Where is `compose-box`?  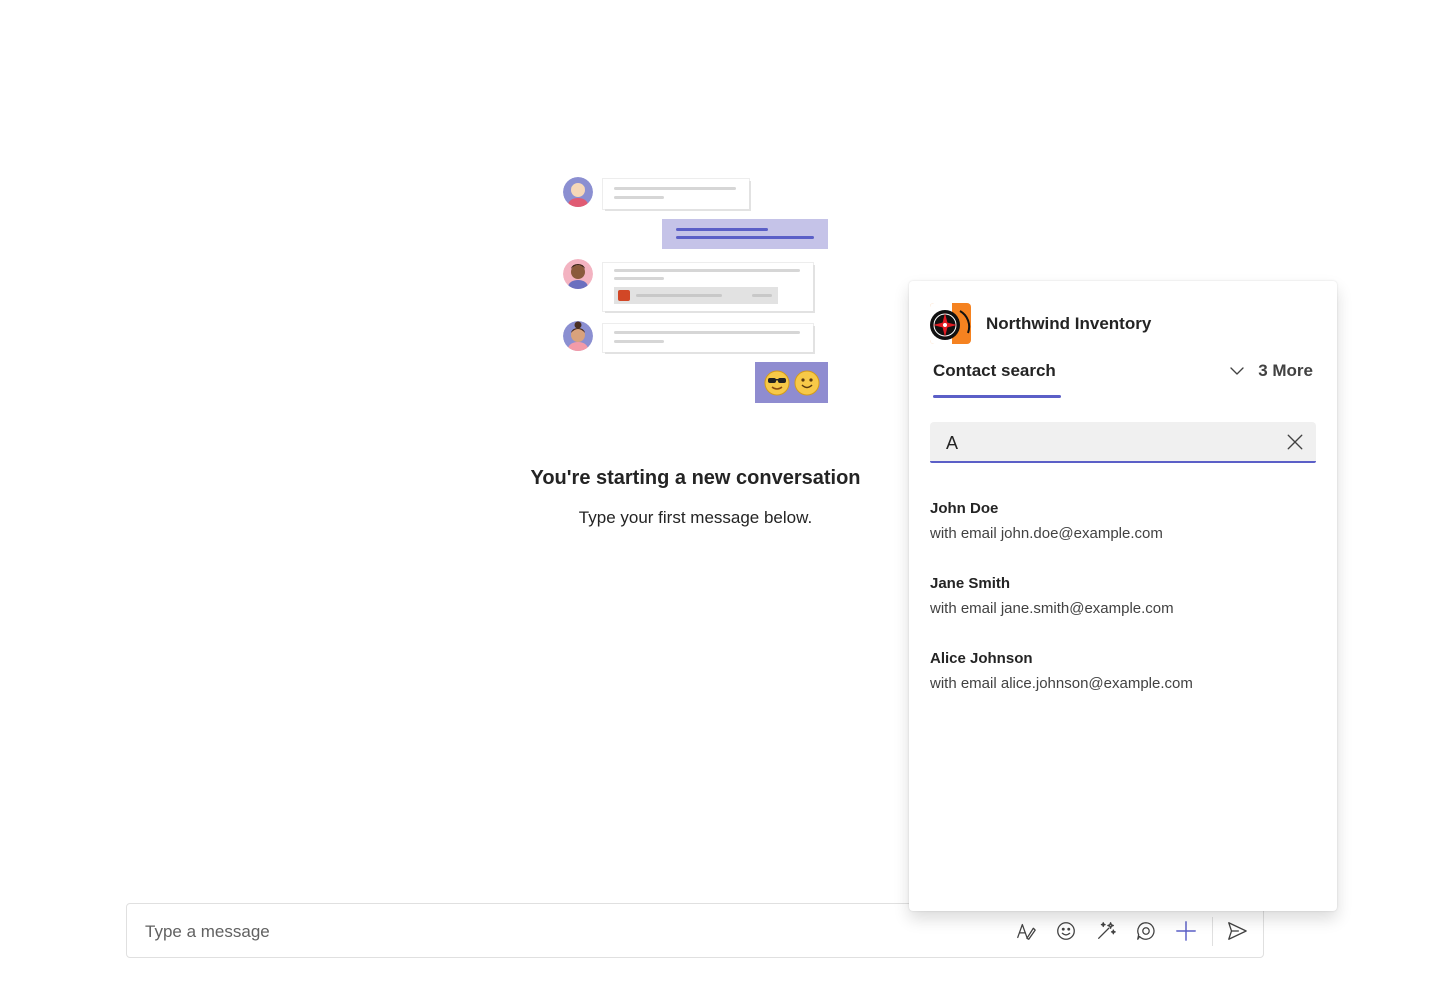
compose-box is located at coordinates (695, 930).